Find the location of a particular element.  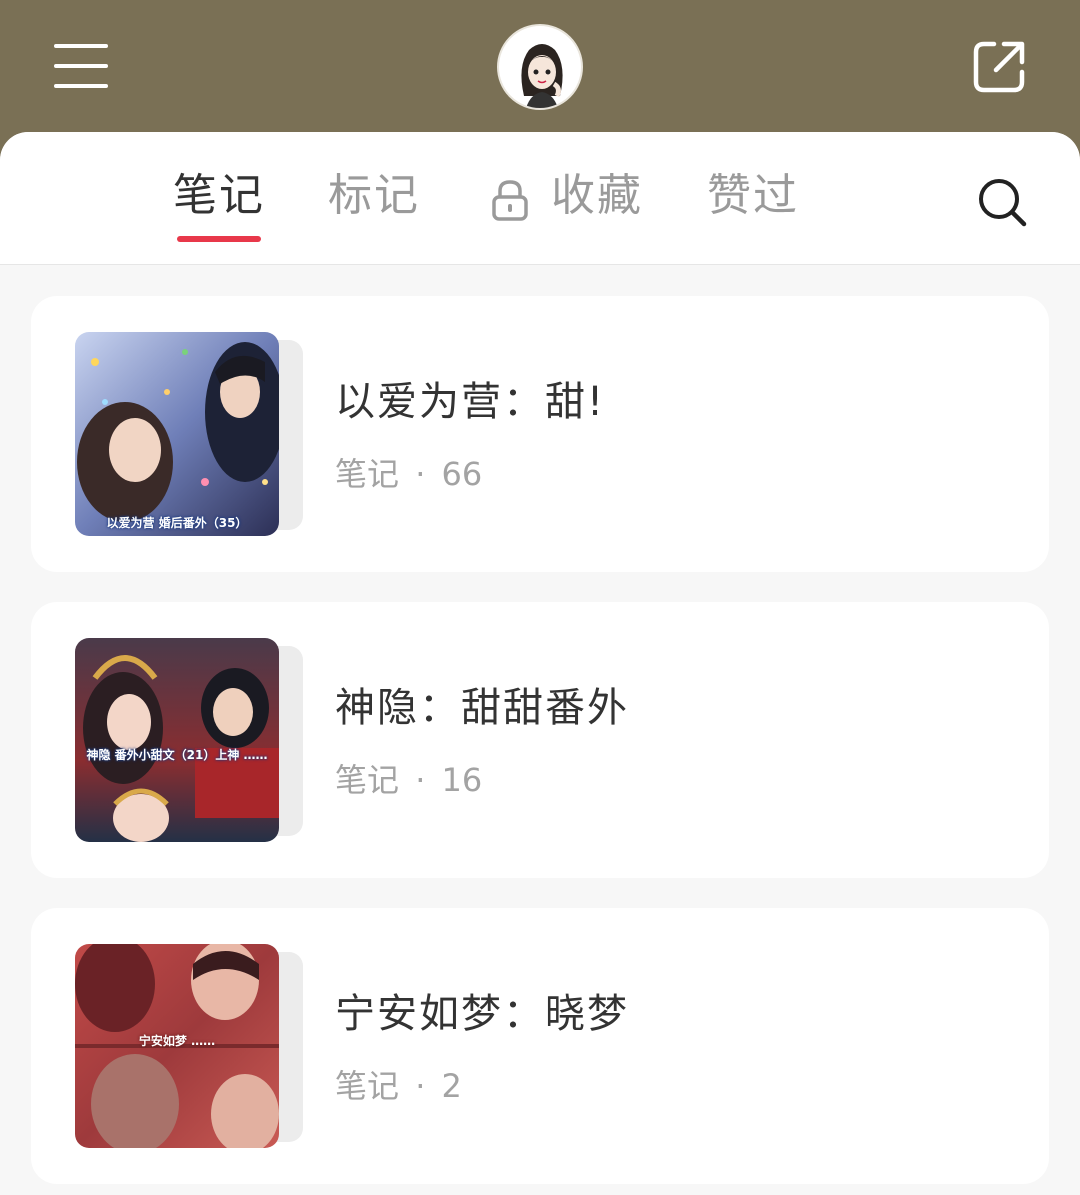

album-cover-image: 以爱为营 婚后番外（35） is located at coordinates (177, 434).